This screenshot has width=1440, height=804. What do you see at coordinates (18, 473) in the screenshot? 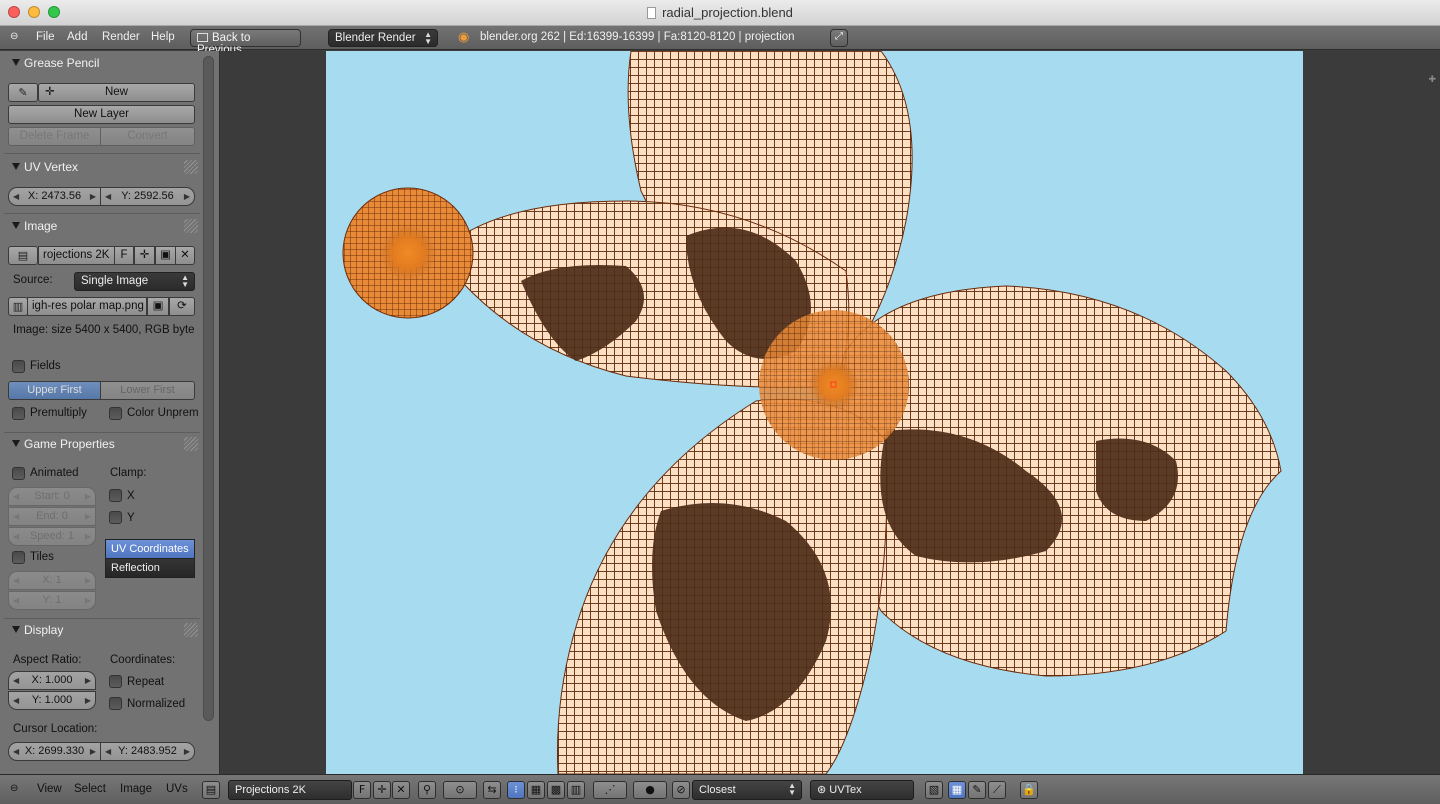
I see `animated-checkbox` at bounding box center [18, 473].